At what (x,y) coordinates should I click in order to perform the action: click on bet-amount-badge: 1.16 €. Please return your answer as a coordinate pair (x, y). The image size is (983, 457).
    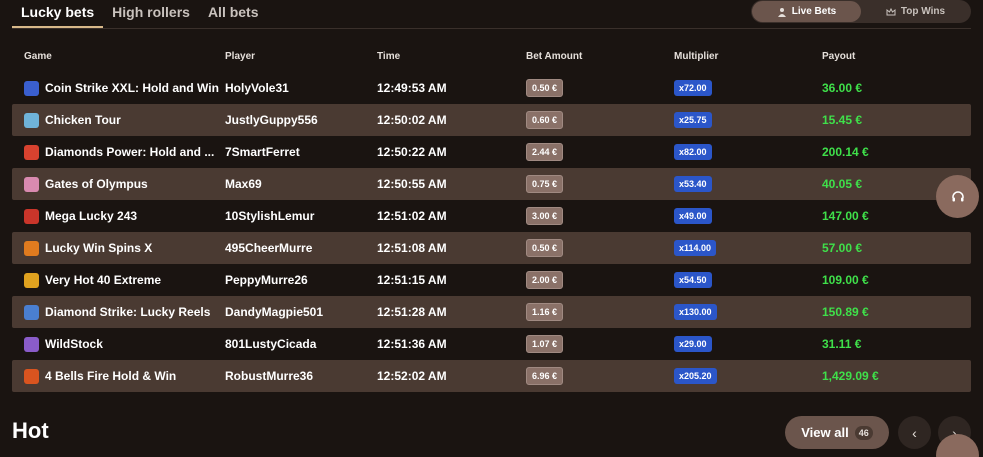
    Looking at the image, I should click on (545, 312).